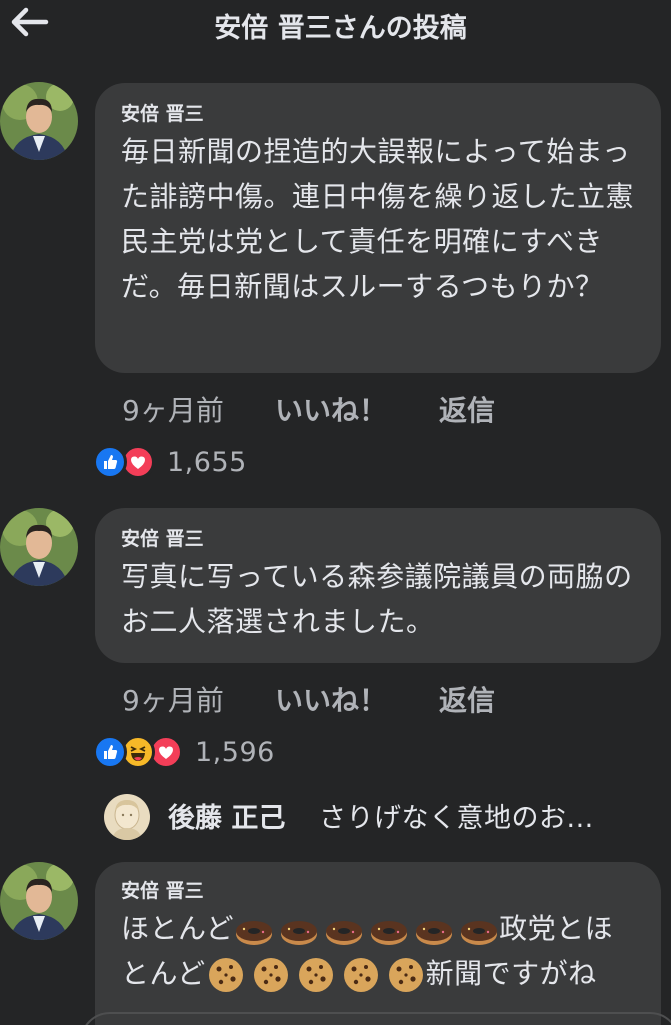  Describe the element at coordinates (235, 752) in the screenshot. I see `comment-2-reaction-count: 1,596` at that location.